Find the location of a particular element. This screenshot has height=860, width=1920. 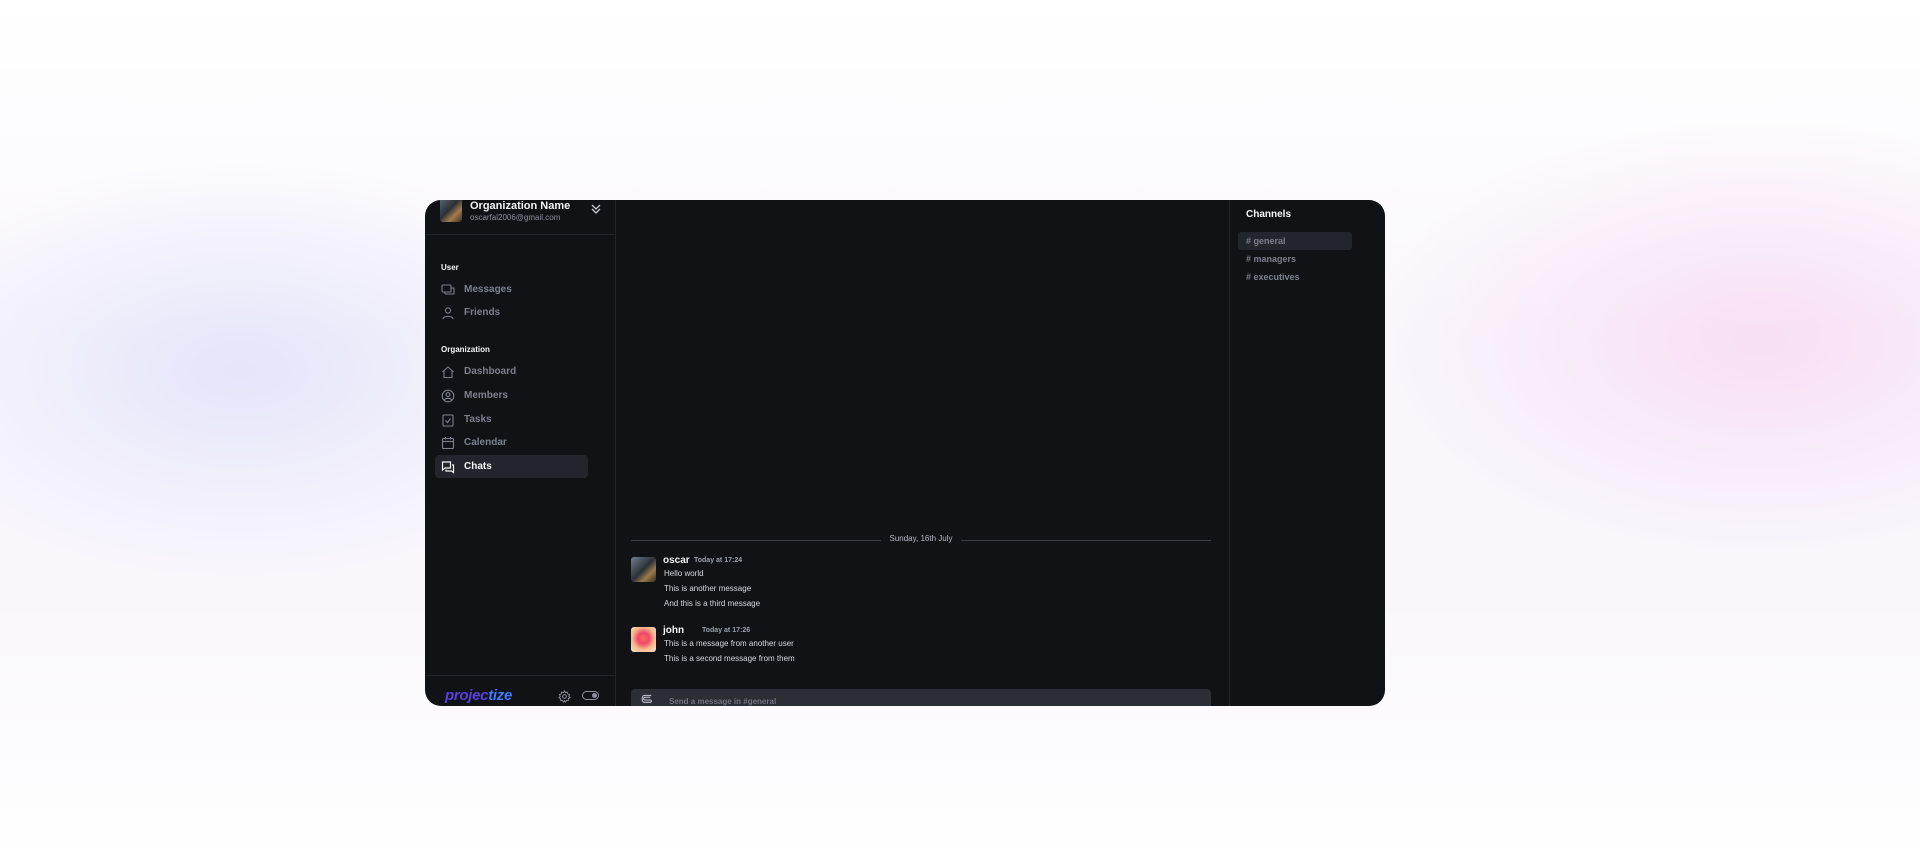

message-text: This is a second message from them is located at coordinates (729, 658).